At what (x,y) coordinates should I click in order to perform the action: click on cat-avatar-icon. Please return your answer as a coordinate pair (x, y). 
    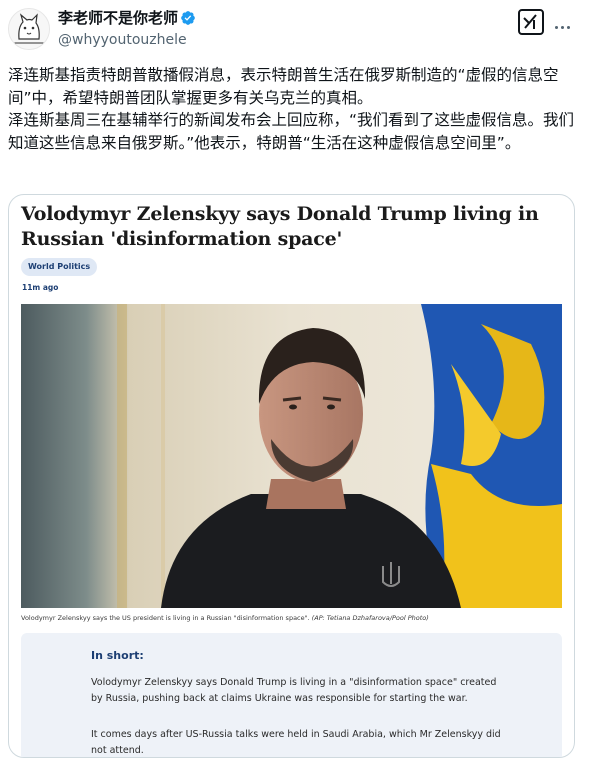
    Looking at the image, I should click on (29, 29).